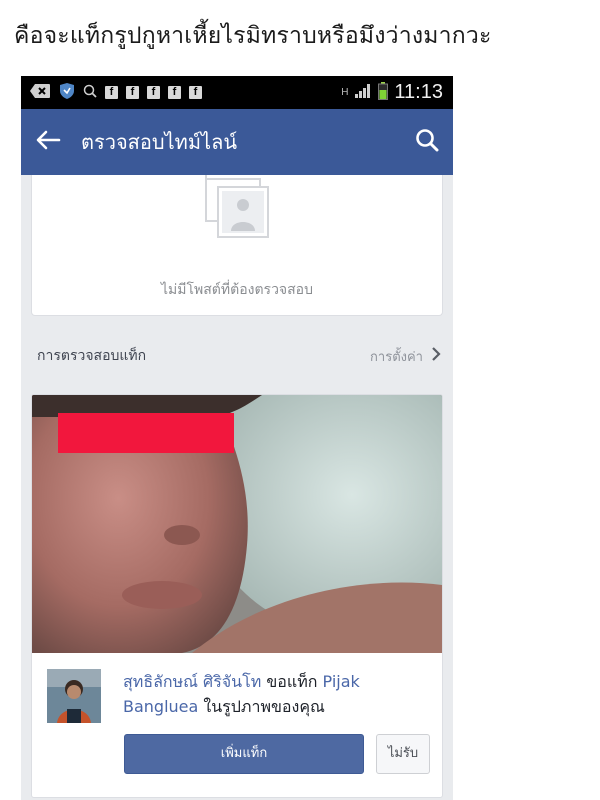  Describe the element at coordinates (363, 93) in the screenshot. I see `signal-strength-icon` at that location.